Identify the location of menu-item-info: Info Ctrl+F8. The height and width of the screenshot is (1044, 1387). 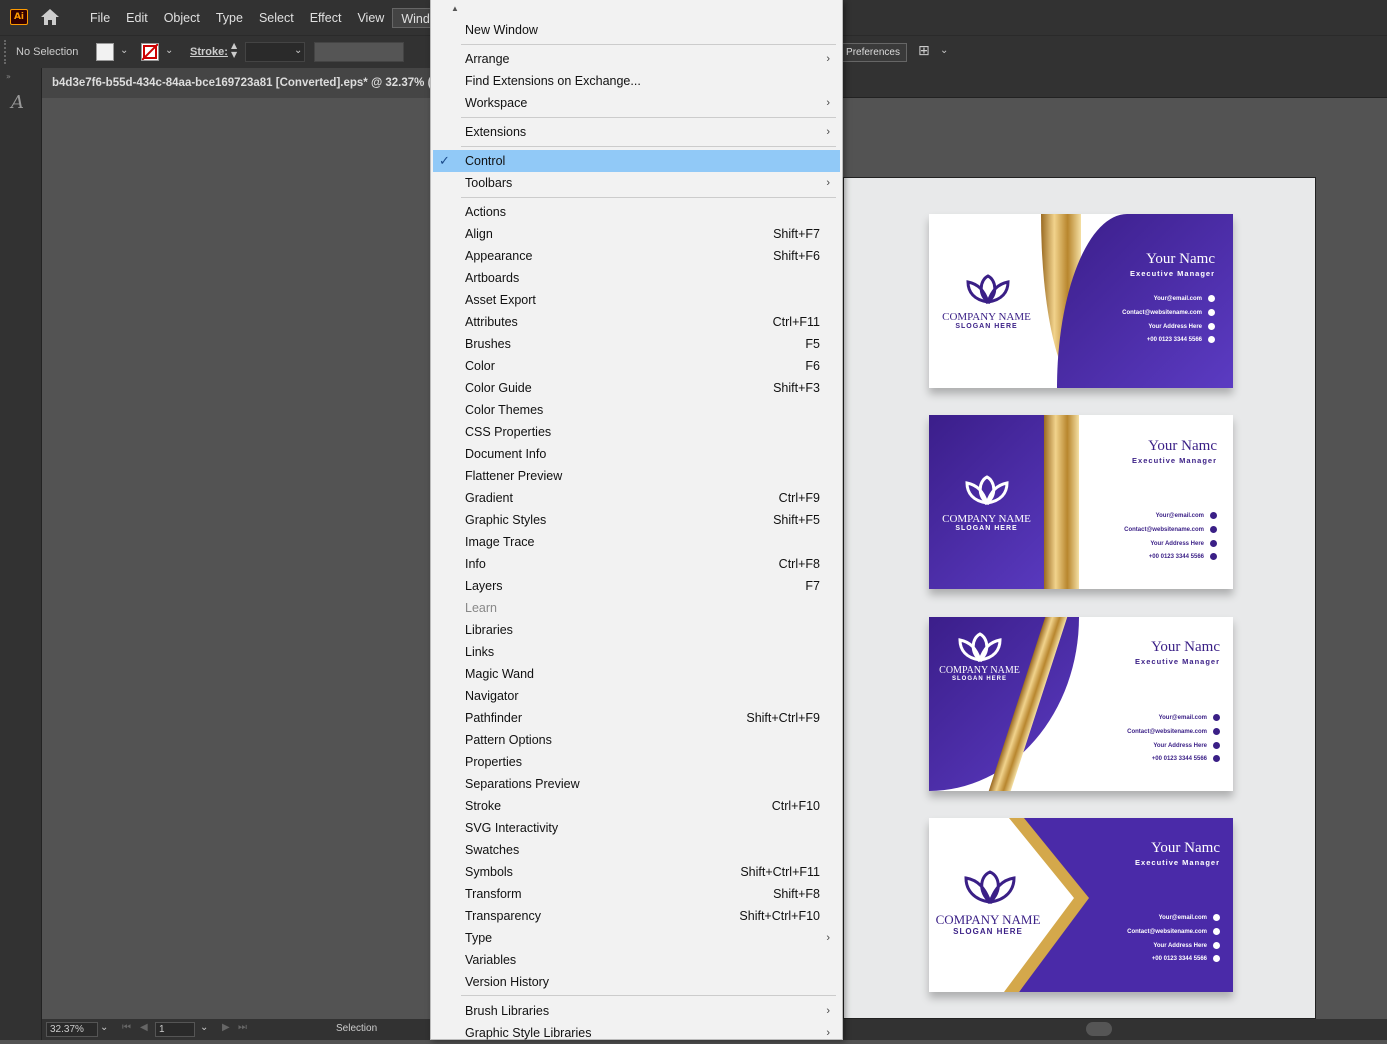
(636, 564).